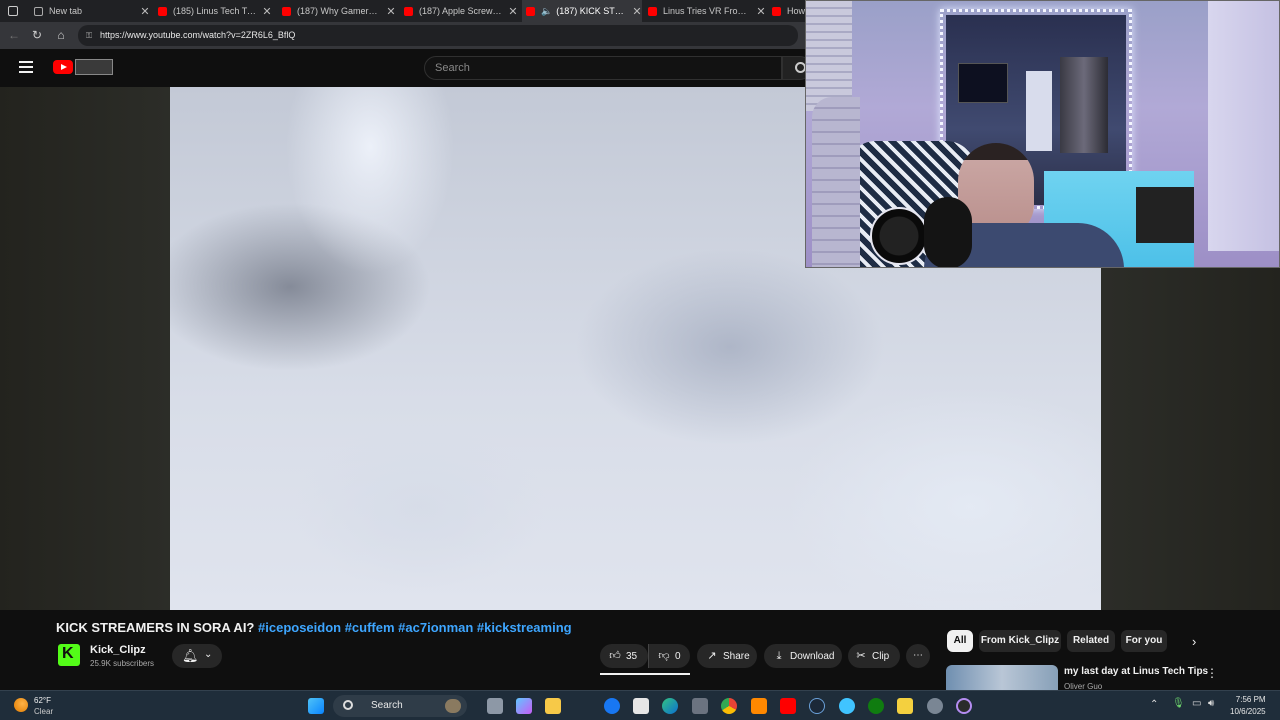  Describe the element at coordinates (85, 348) in the screenshot. I see `player-letterbox-left` at that location.